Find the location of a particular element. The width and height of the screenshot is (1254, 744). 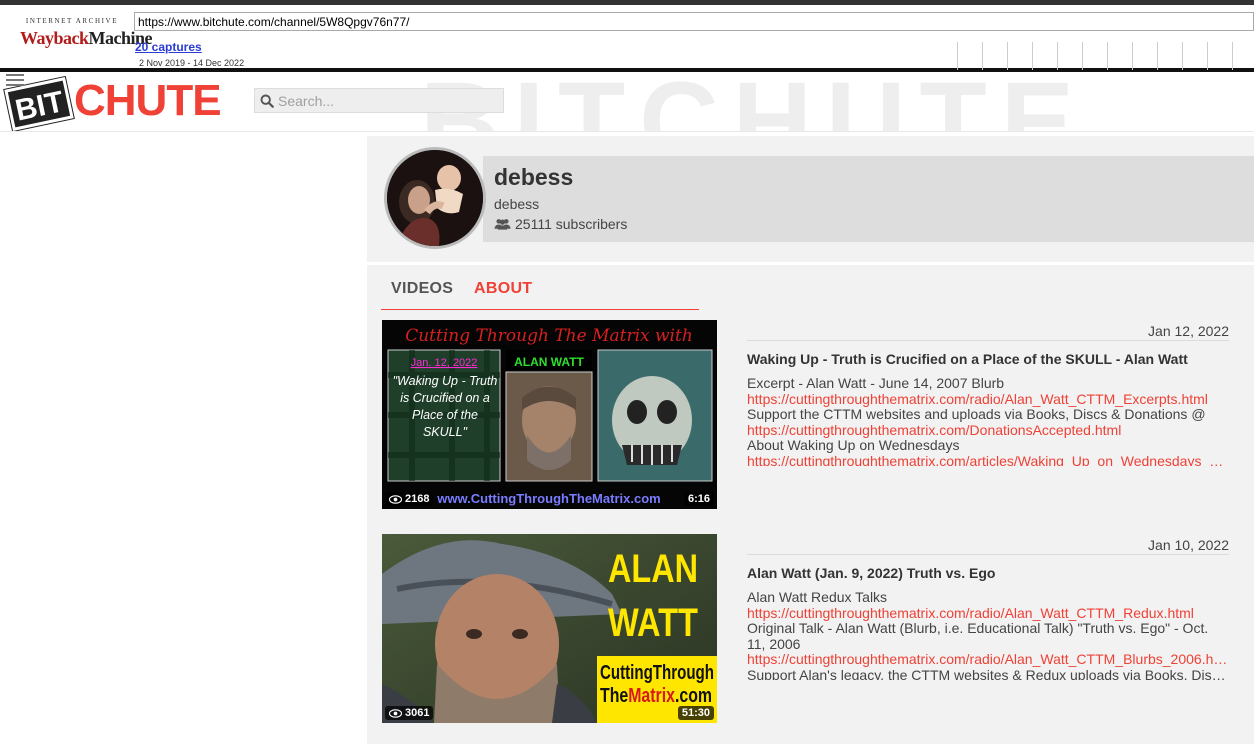

subscriber-count: 25111 subscribers is located at coordinates (560, 224).